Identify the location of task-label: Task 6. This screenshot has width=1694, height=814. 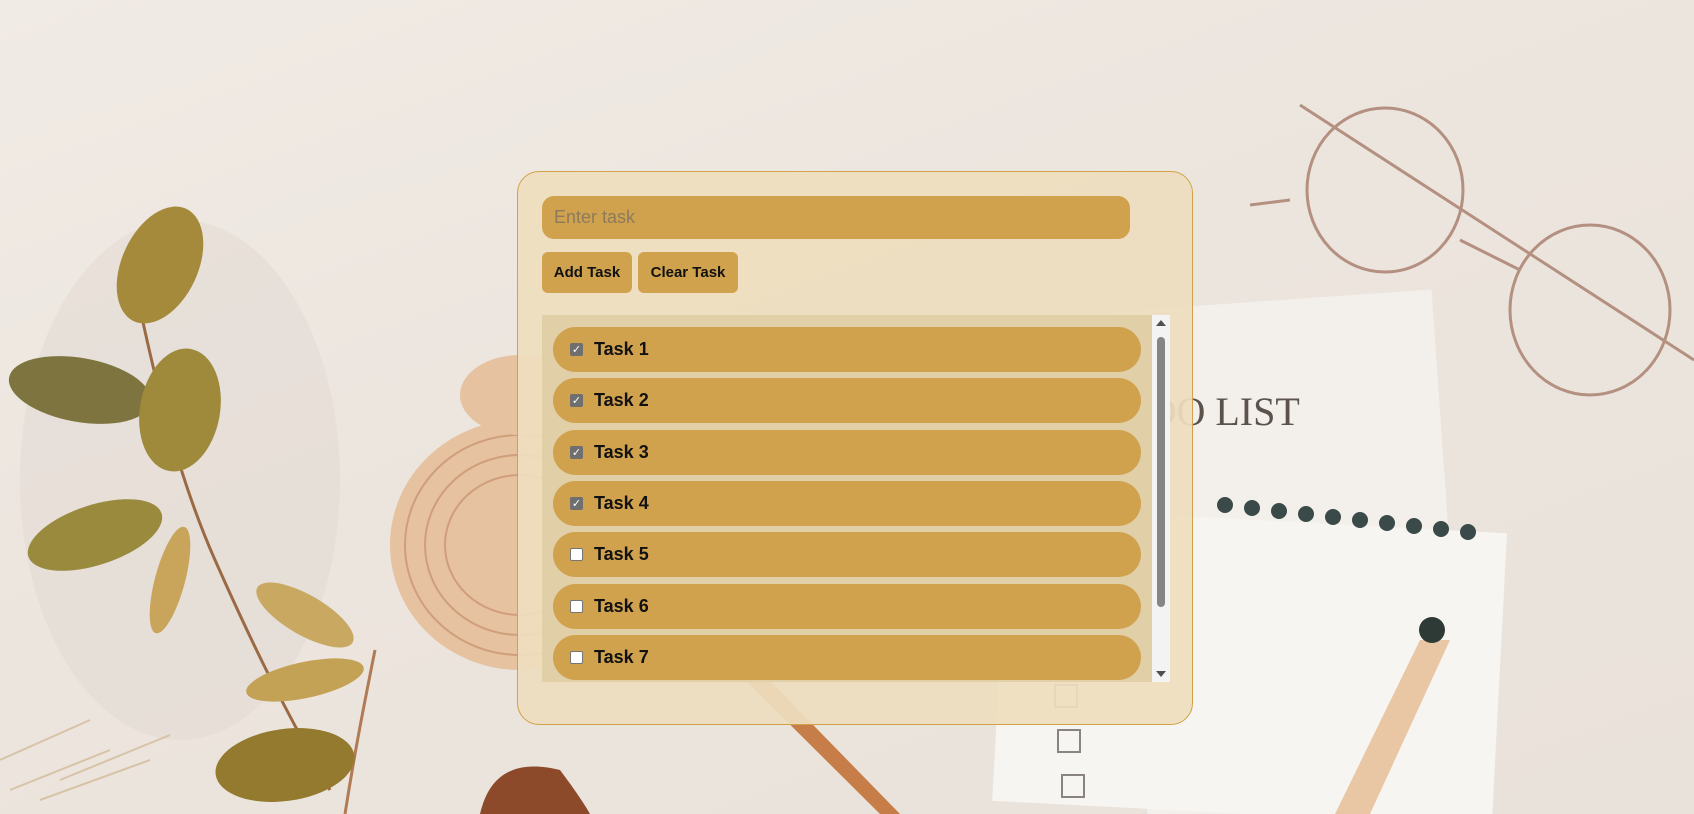
(621, 606).